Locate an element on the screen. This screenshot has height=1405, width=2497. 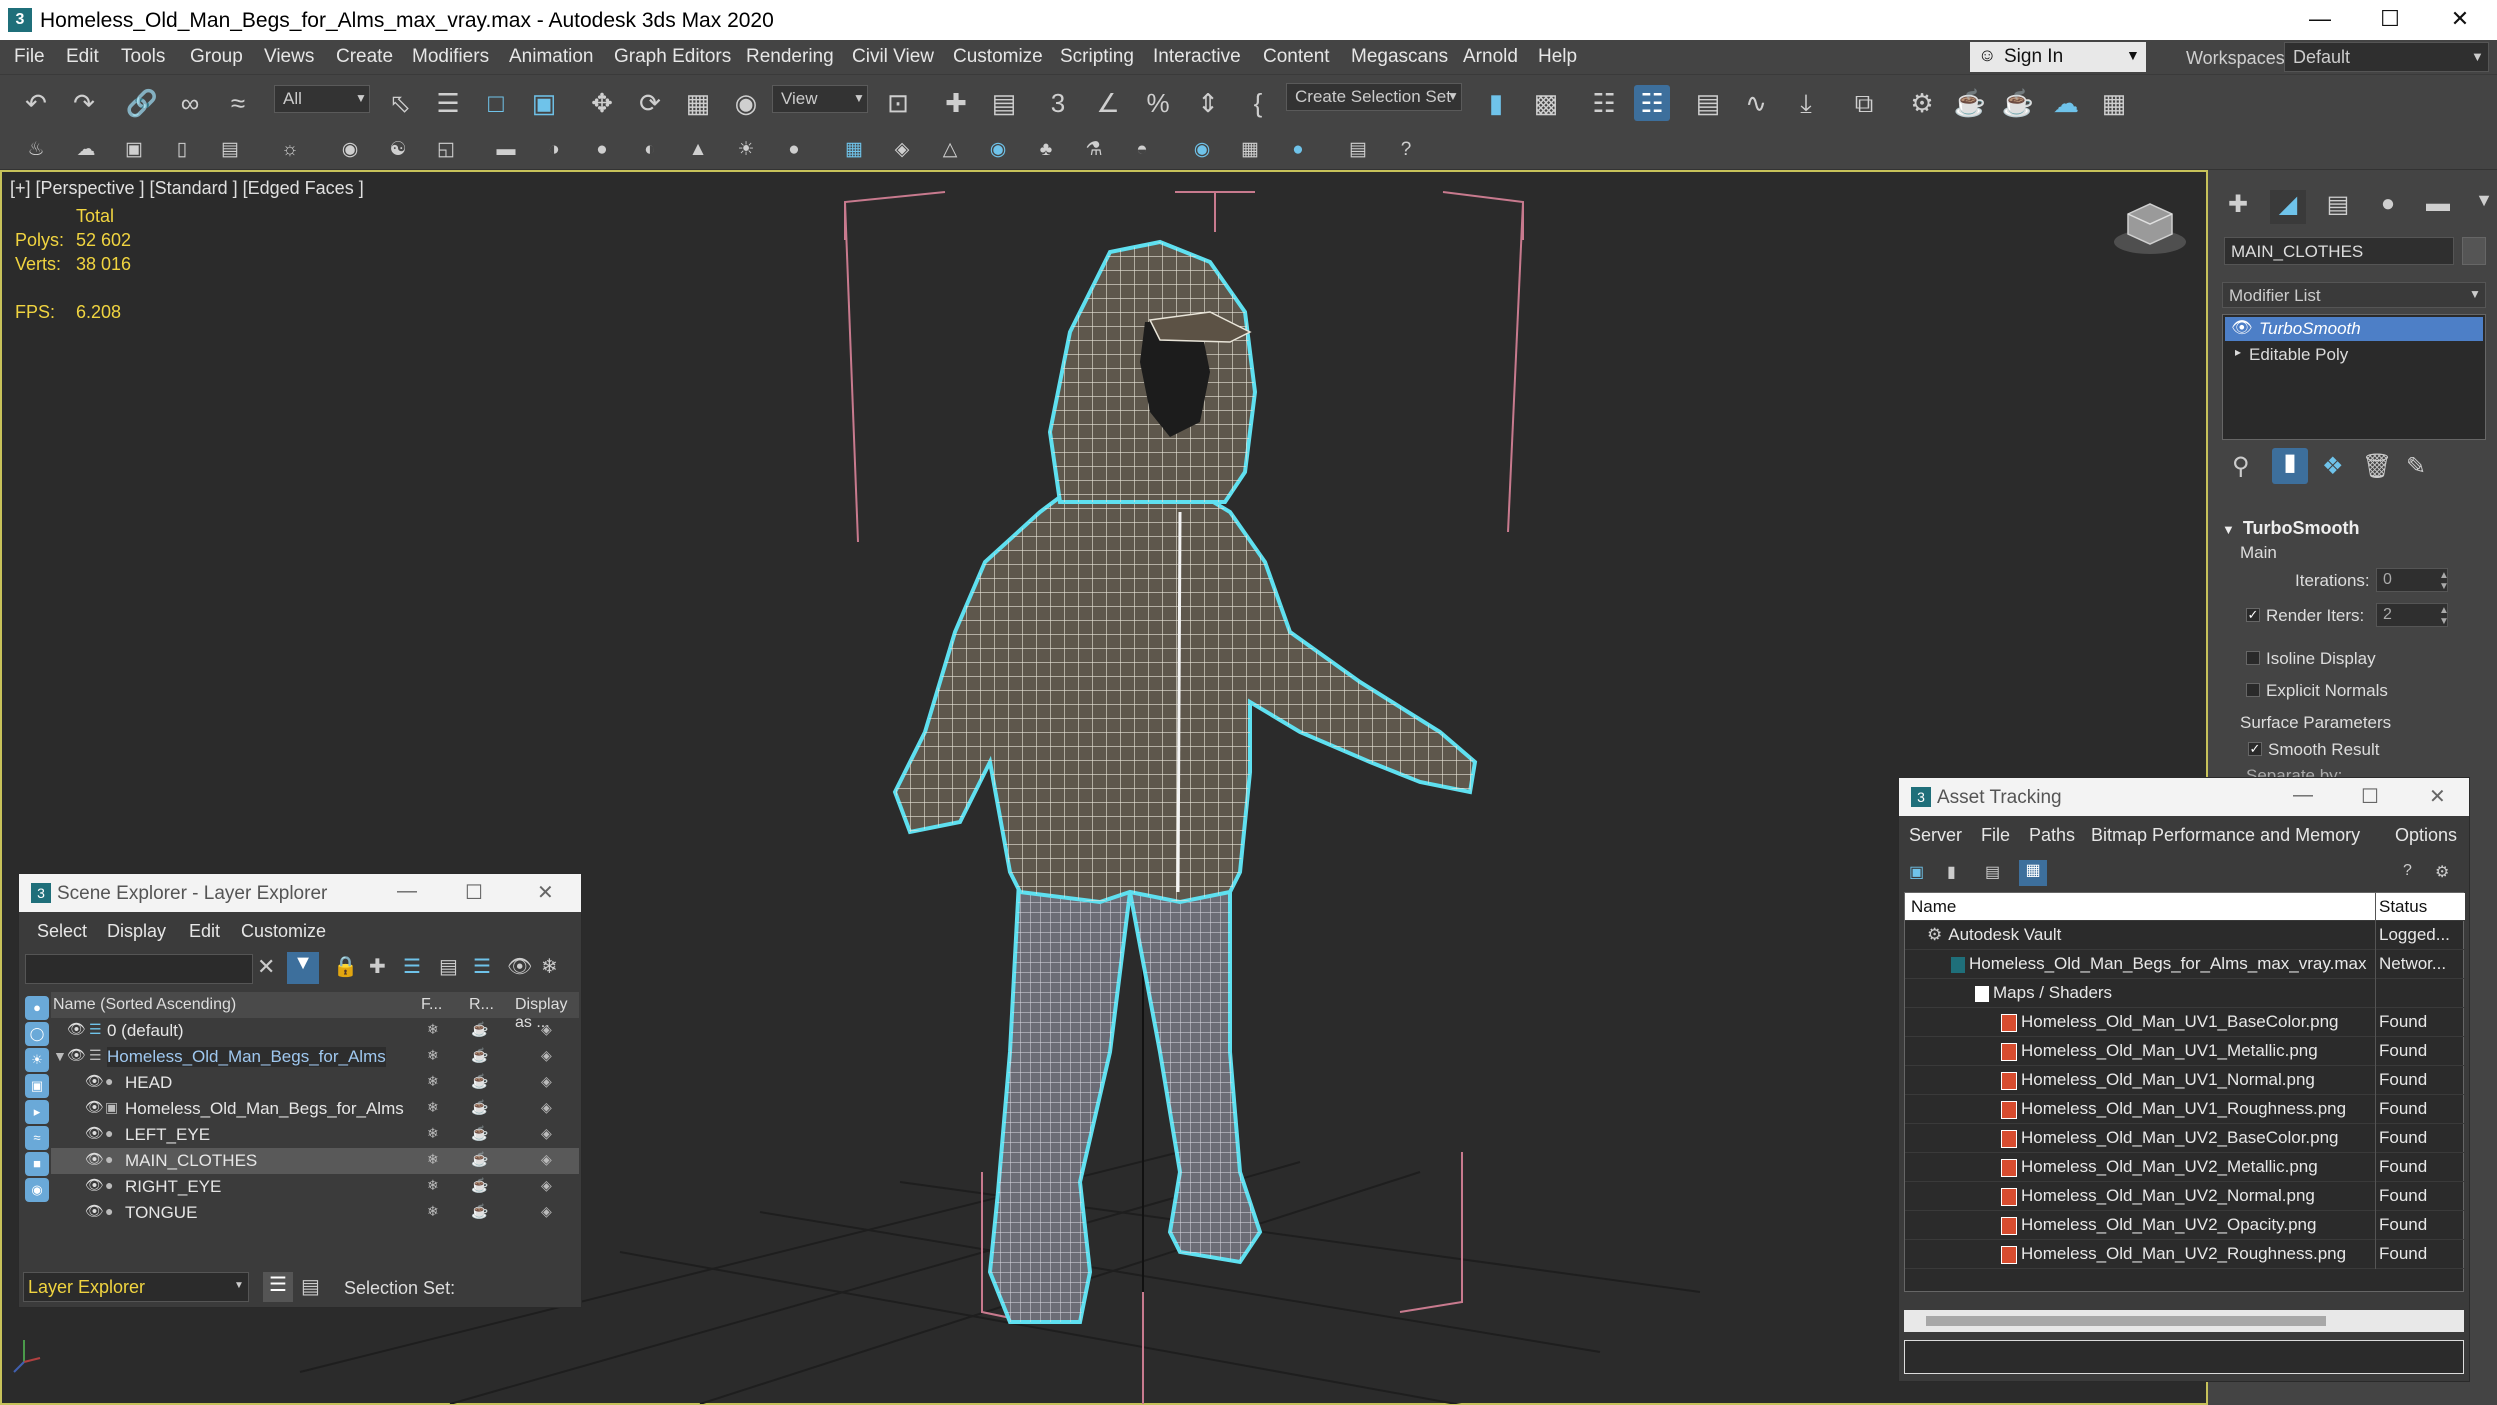
object-row: 👁 ▣ Homeless_Old_Man_Begs_for_Alms ❄ ☕ ◈ is located at coordinates (315, 1109).